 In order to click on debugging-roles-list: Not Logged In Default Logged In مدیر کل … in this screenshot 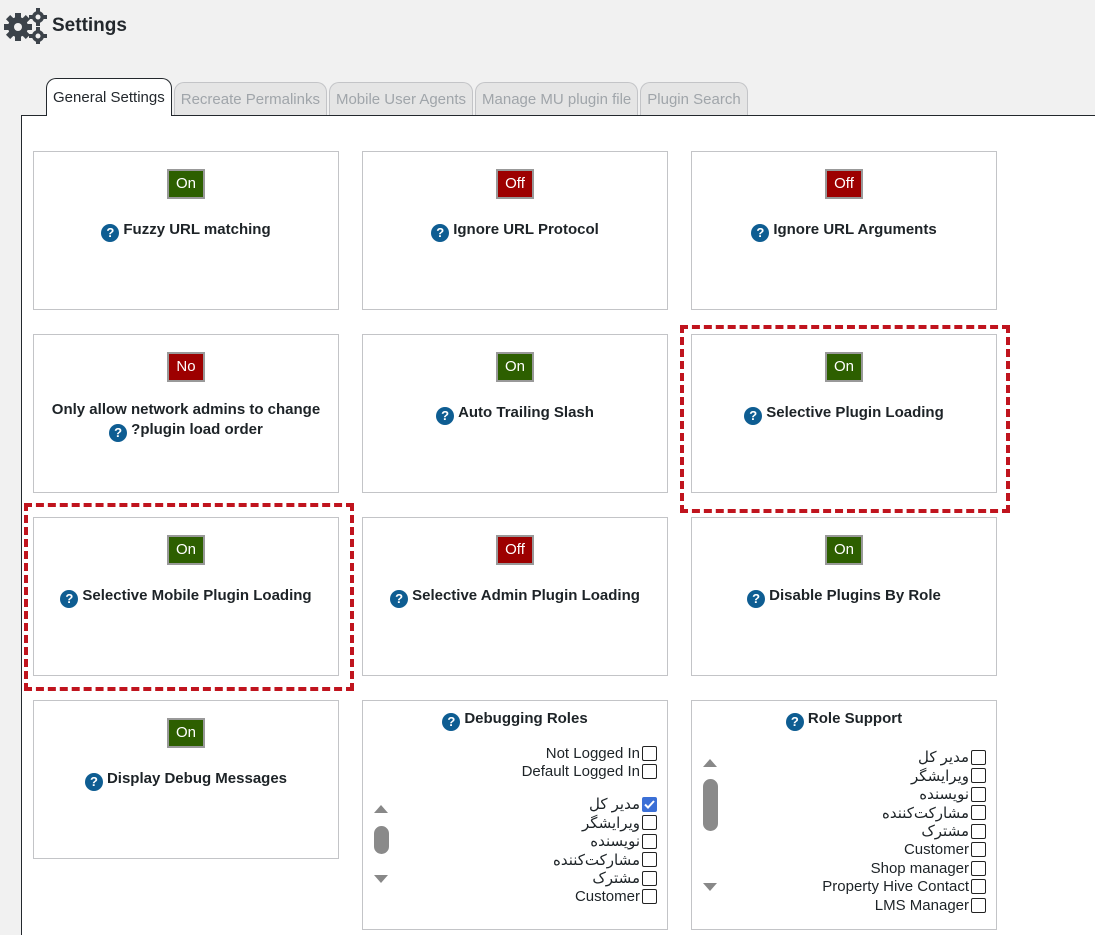, I will do `click(589, 825)`.